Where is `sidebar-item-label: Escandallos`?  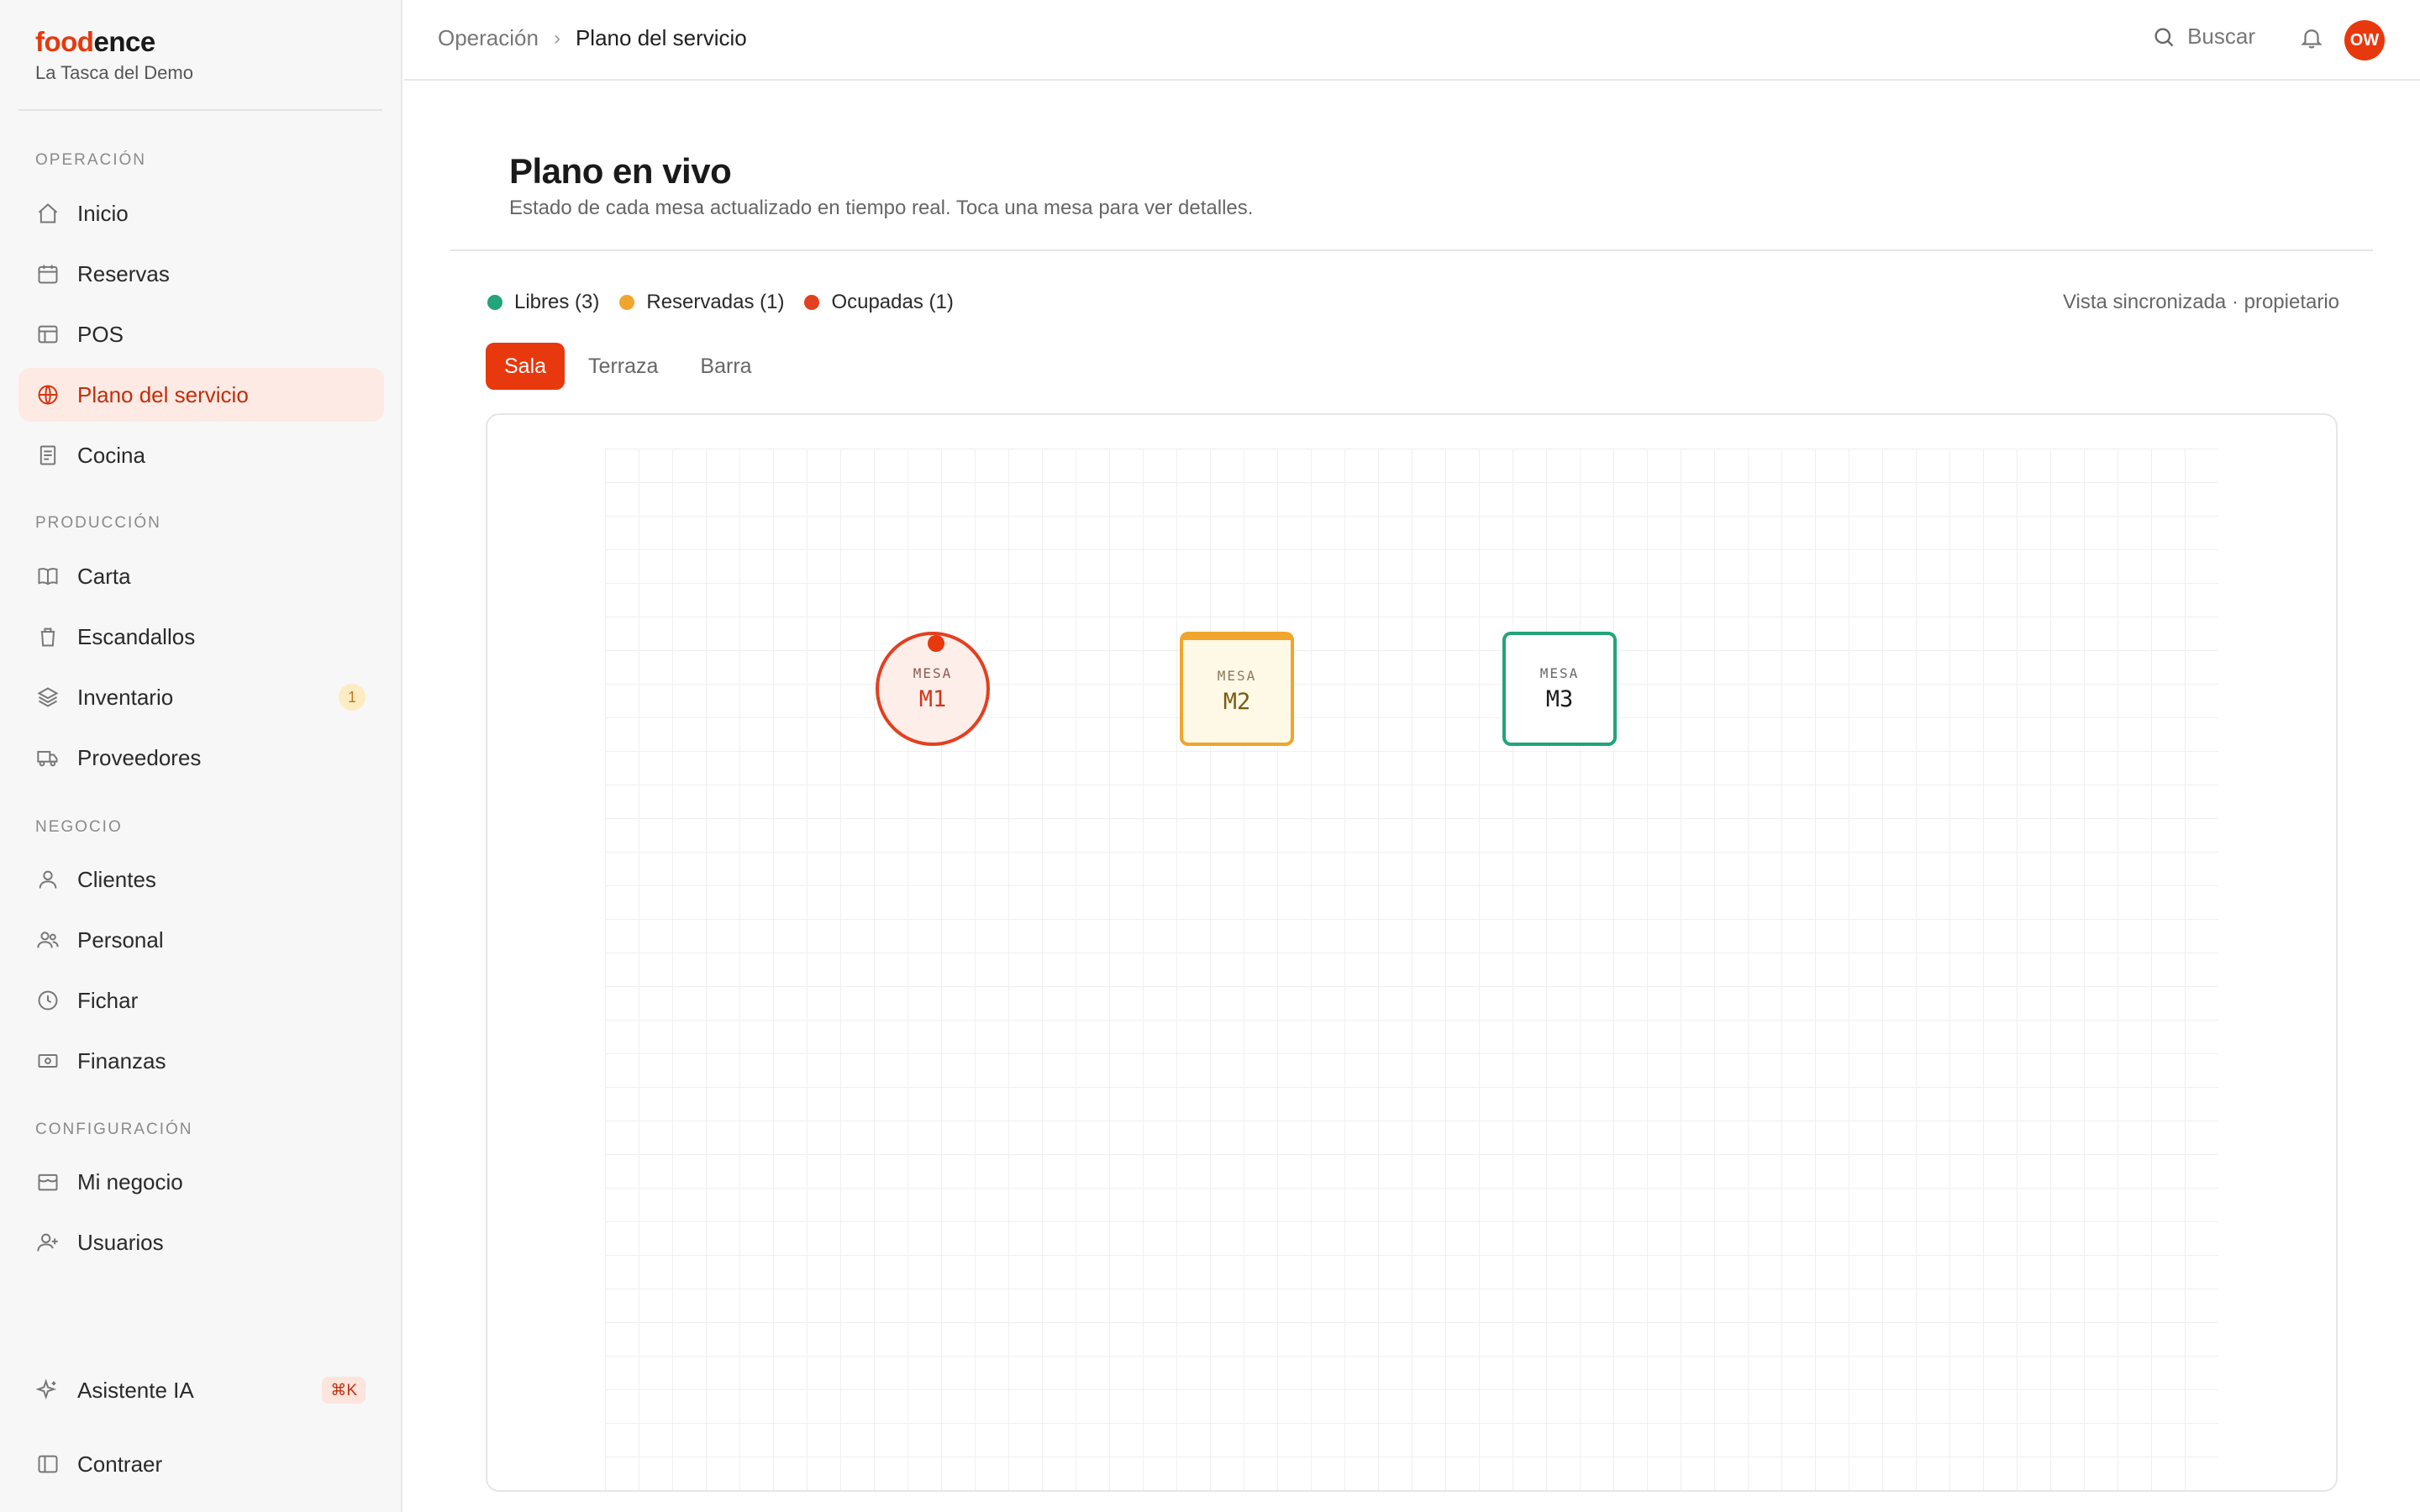 sidebar-item-label: Escandallos is located at coordinates (136, 636).